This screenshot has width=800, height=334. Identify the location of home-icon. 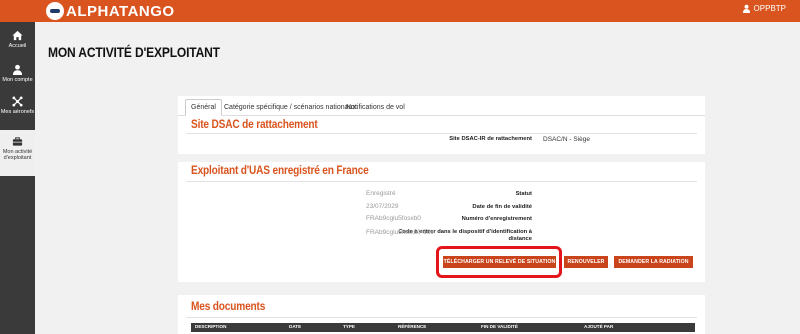
(17, 35).